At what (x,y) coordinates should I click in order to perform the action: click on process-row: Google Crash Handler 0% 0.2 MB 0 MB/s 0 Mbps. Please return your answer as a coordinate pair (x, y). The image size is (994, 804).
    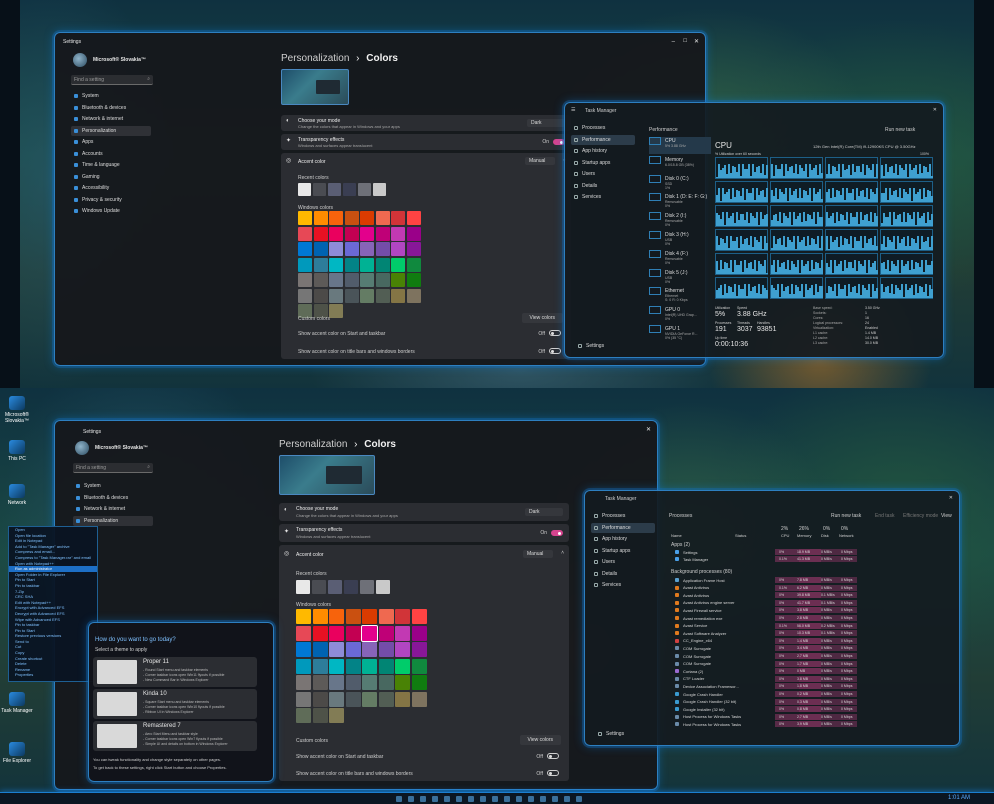
    Looking at the image, I should click on (812, 694).